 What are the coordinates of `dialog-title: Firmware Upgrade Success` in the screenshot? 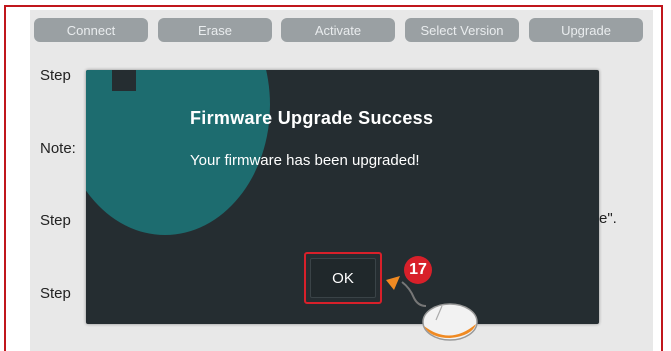 It's located at (312, 118).